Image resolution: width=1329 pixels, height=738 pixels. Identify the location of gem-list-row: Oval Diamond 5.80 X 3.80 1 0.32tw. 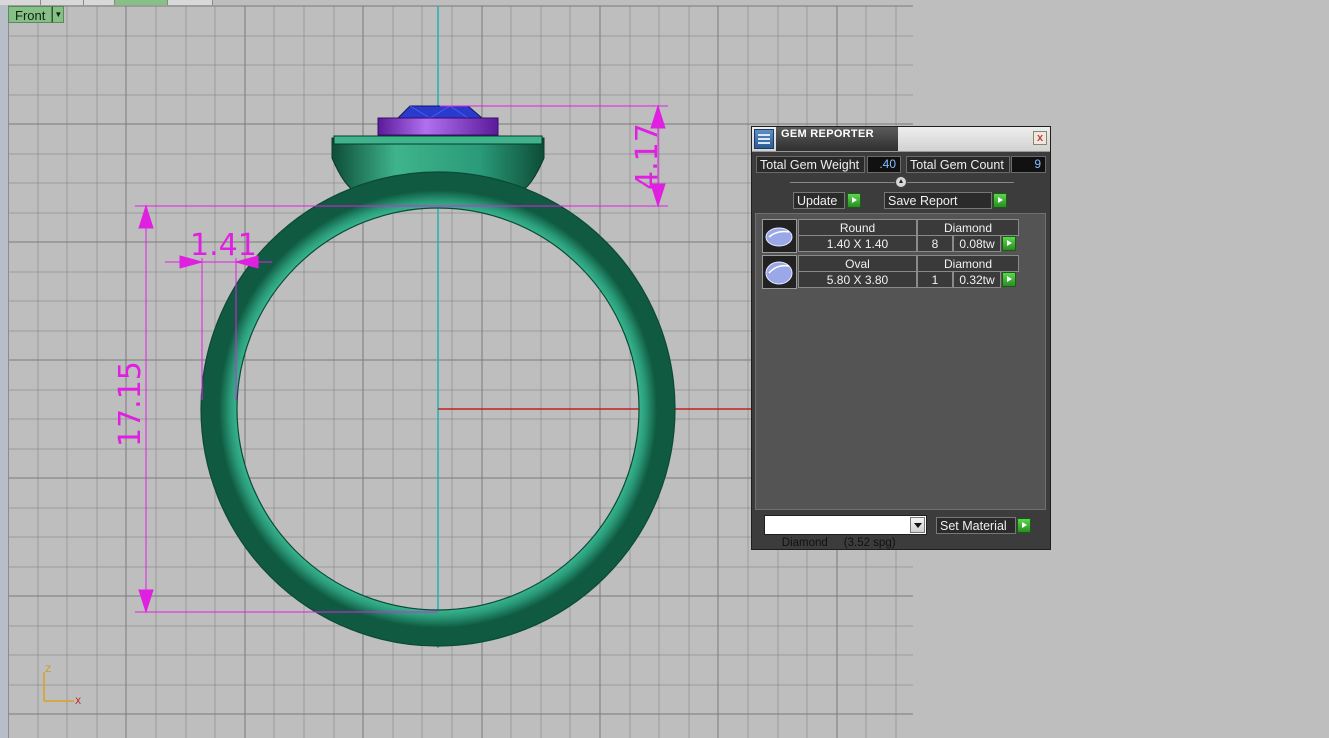
(892, 273).